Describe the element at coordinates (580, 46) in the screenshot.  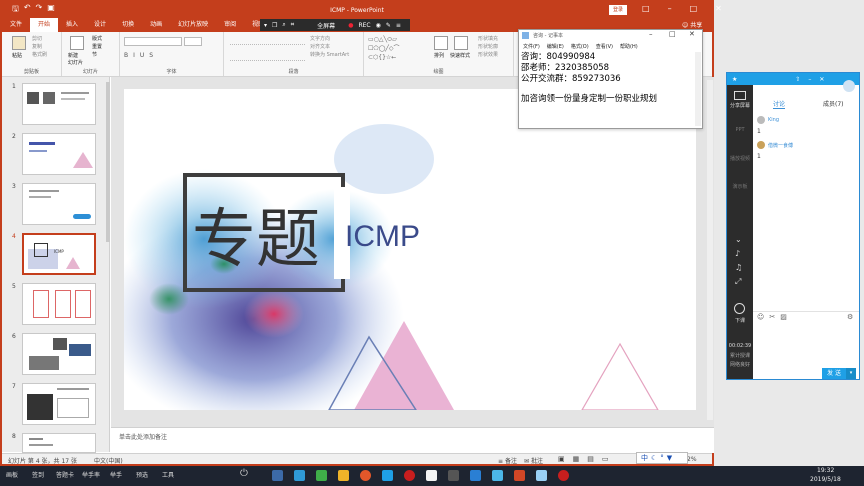
I see `notepad-menu-format: 格式(O)` at that location.